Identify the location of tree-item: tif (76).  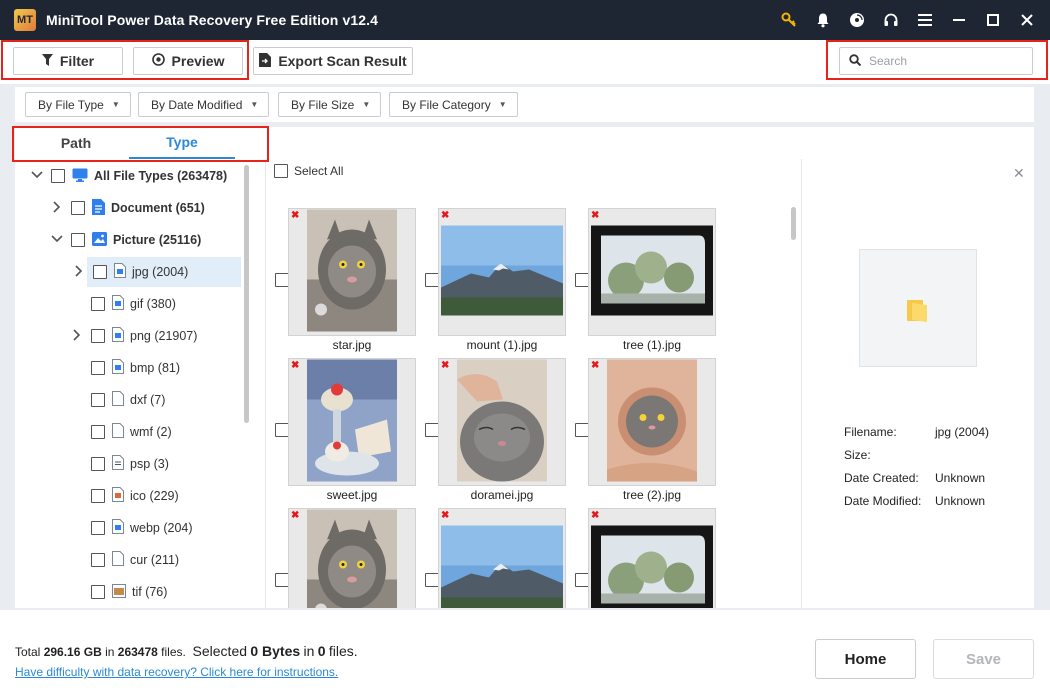
(152, 592).